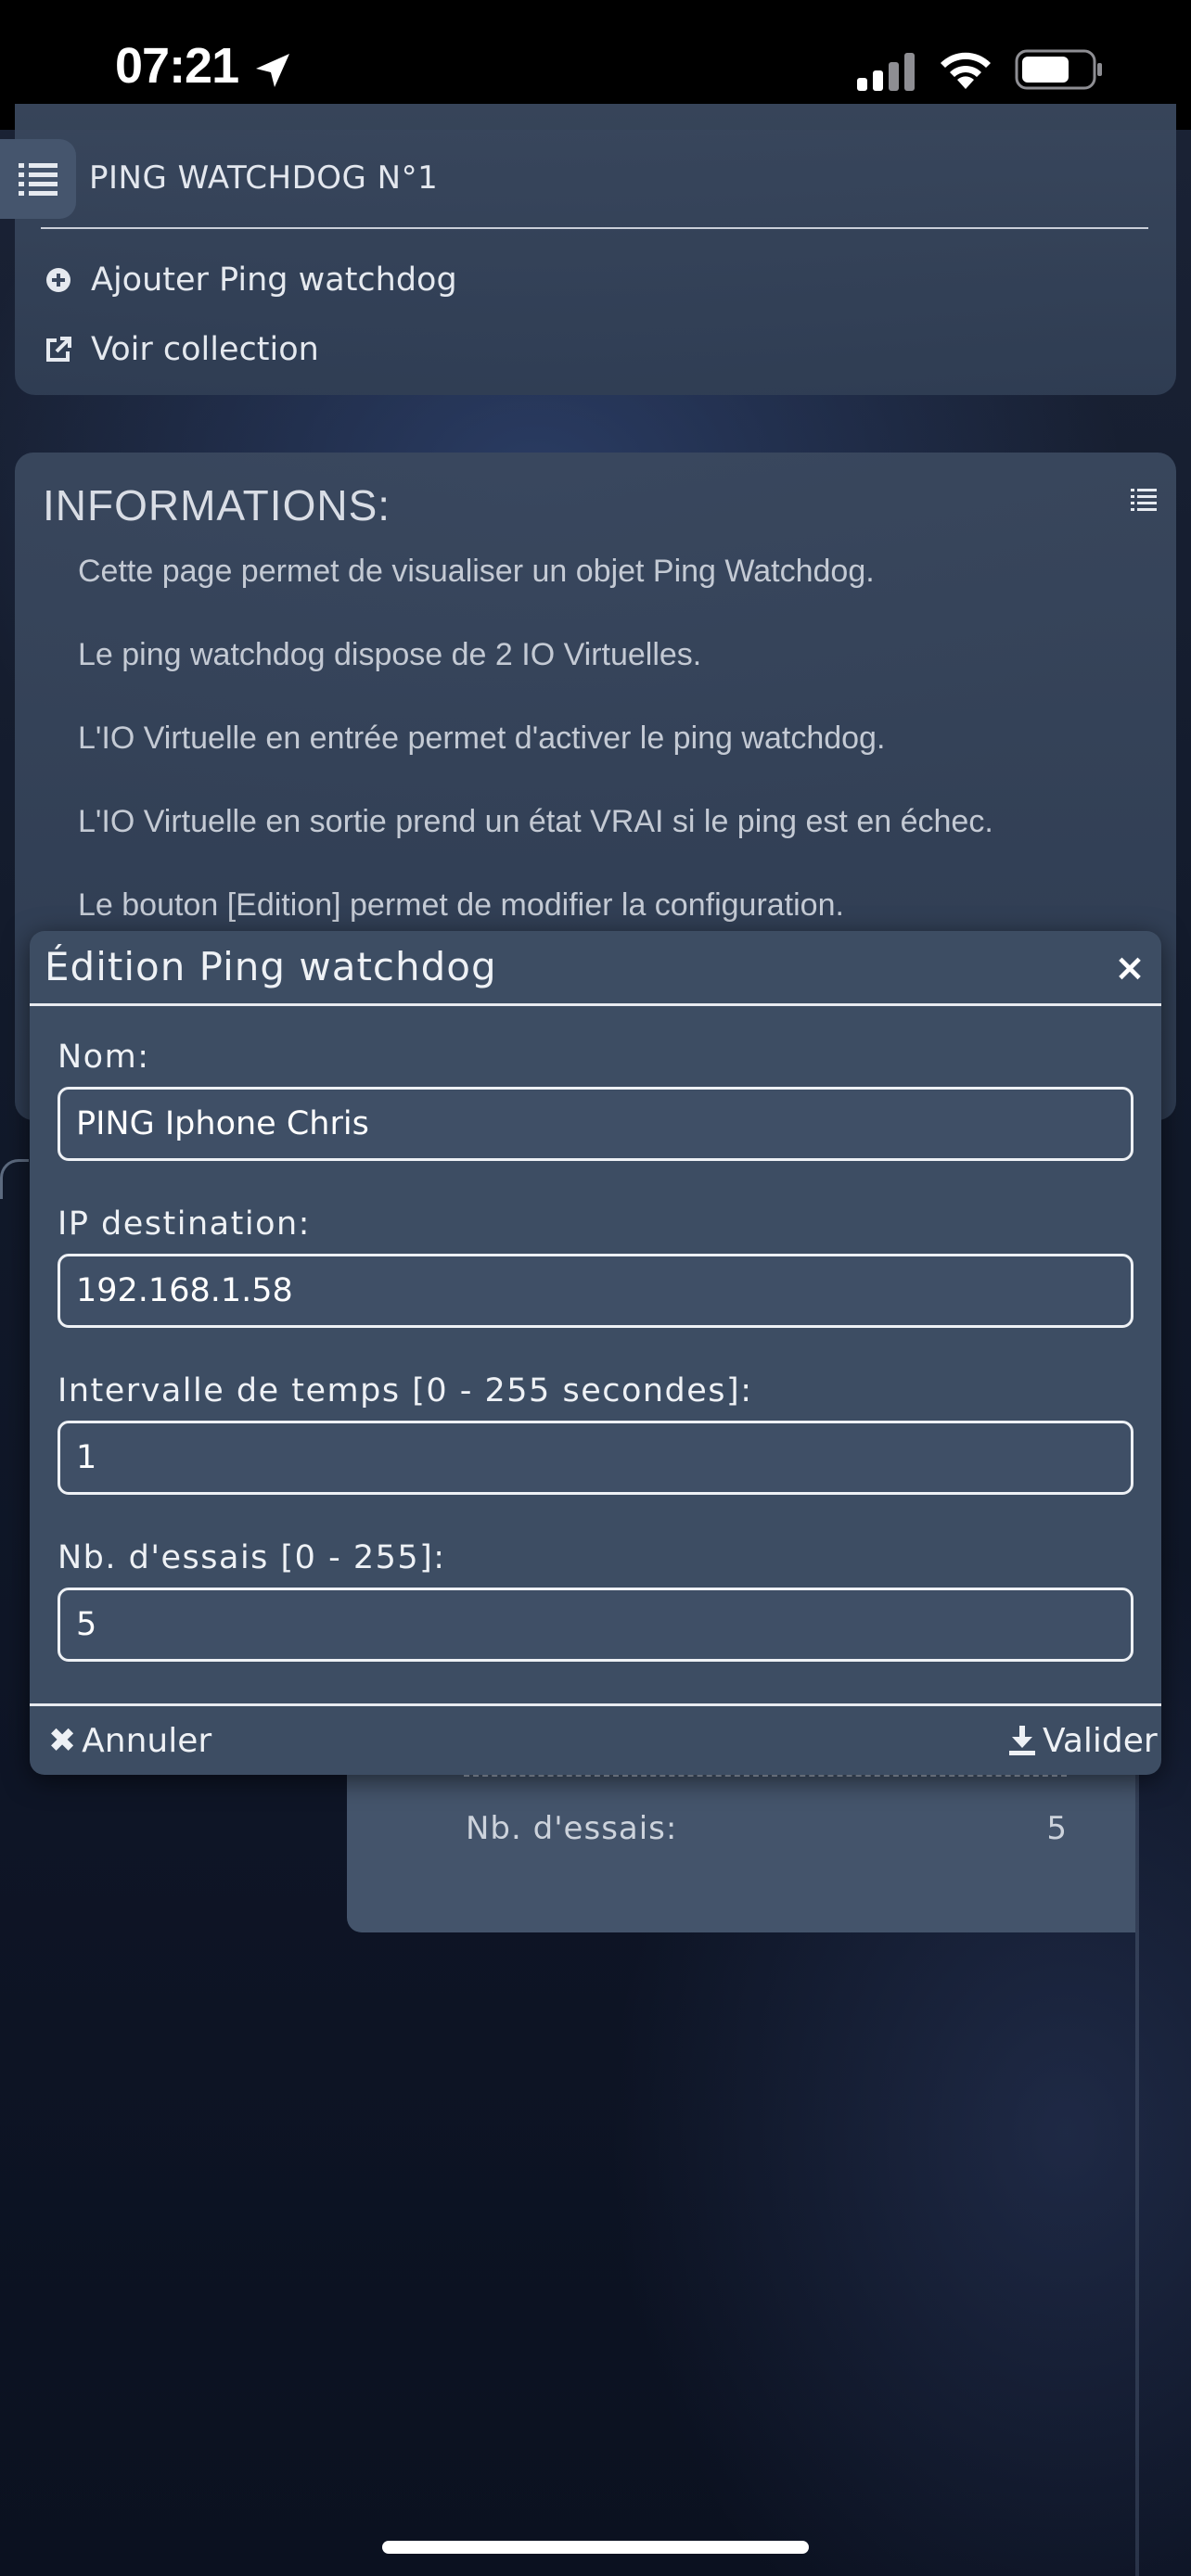 Image resolution: width=1191 pixels, height=2576 pixels. I want to click on home-indicator, so click(595, 2547).